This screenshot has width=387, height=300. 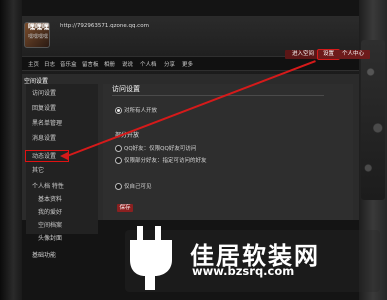 What do you see at coordinates (126, 89) in the screenshot?
I see `content-title: 访问设置` at bounding box center [126, 89].